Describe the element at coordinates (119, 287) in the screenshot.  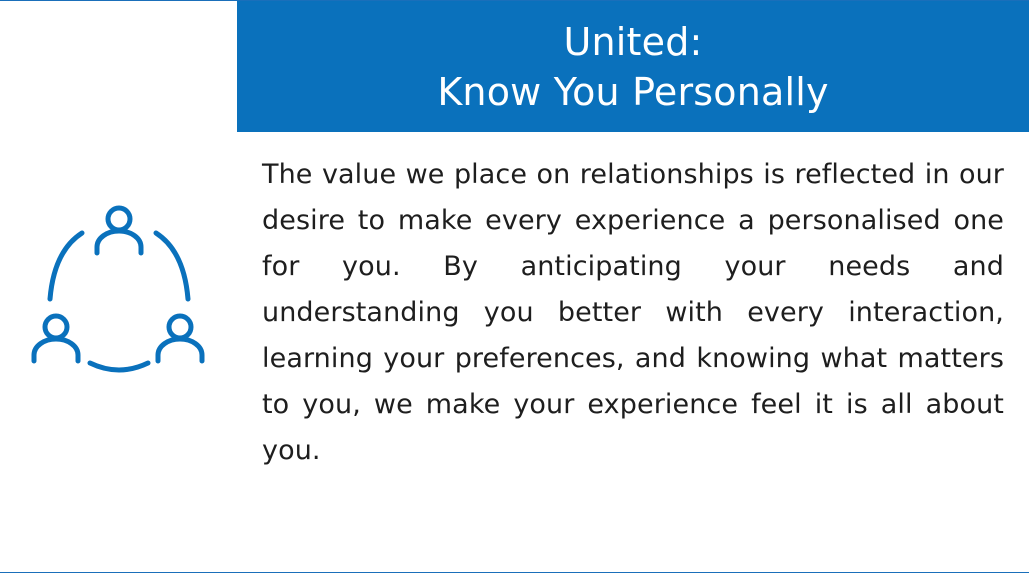
I see `people-circle-icon` at that location.